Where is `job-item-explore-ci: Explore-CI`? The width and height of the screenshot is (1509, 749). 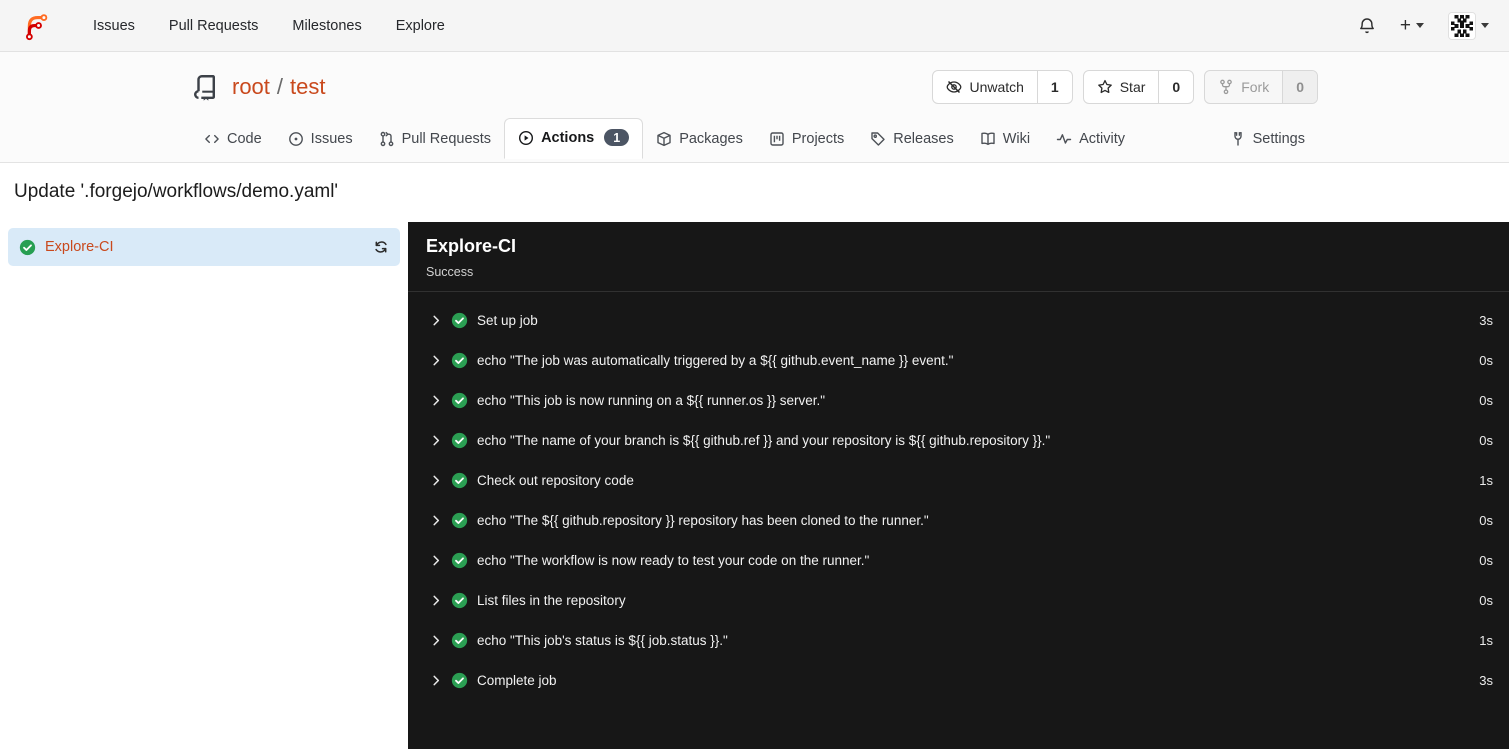 job-item-explore-ci: Explore-CI is located at coordinates (204, 247).